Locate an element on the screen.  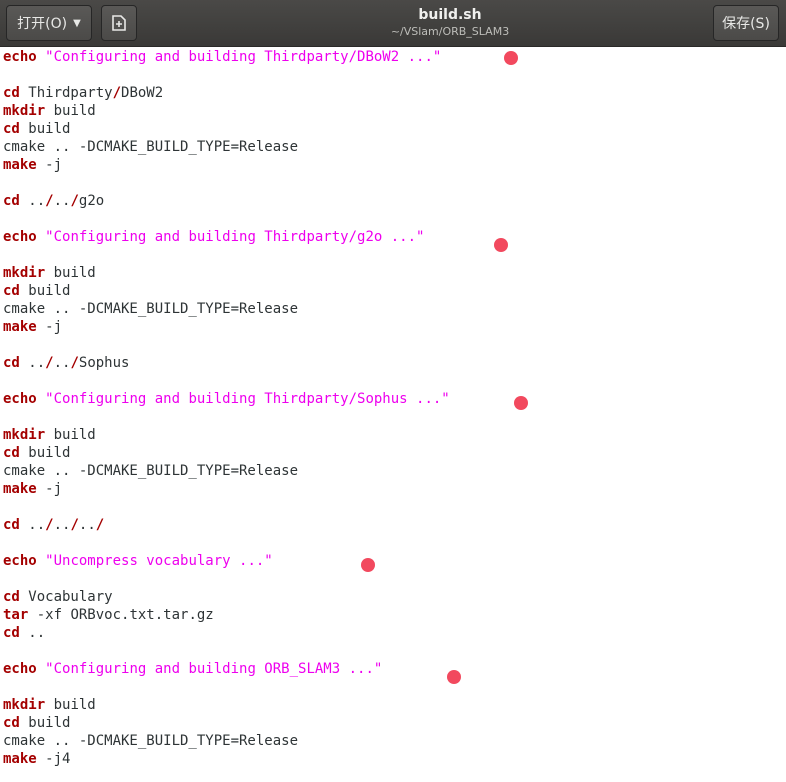
code-text: -j4 is located at coordinates (53, 759).